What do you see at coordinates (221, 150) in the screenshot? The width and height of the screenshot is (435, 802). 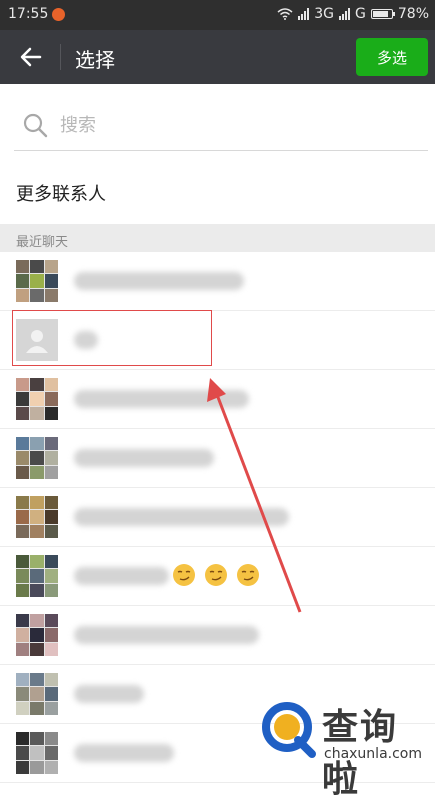 I see `search-underline` at bounding box center [221, 150].